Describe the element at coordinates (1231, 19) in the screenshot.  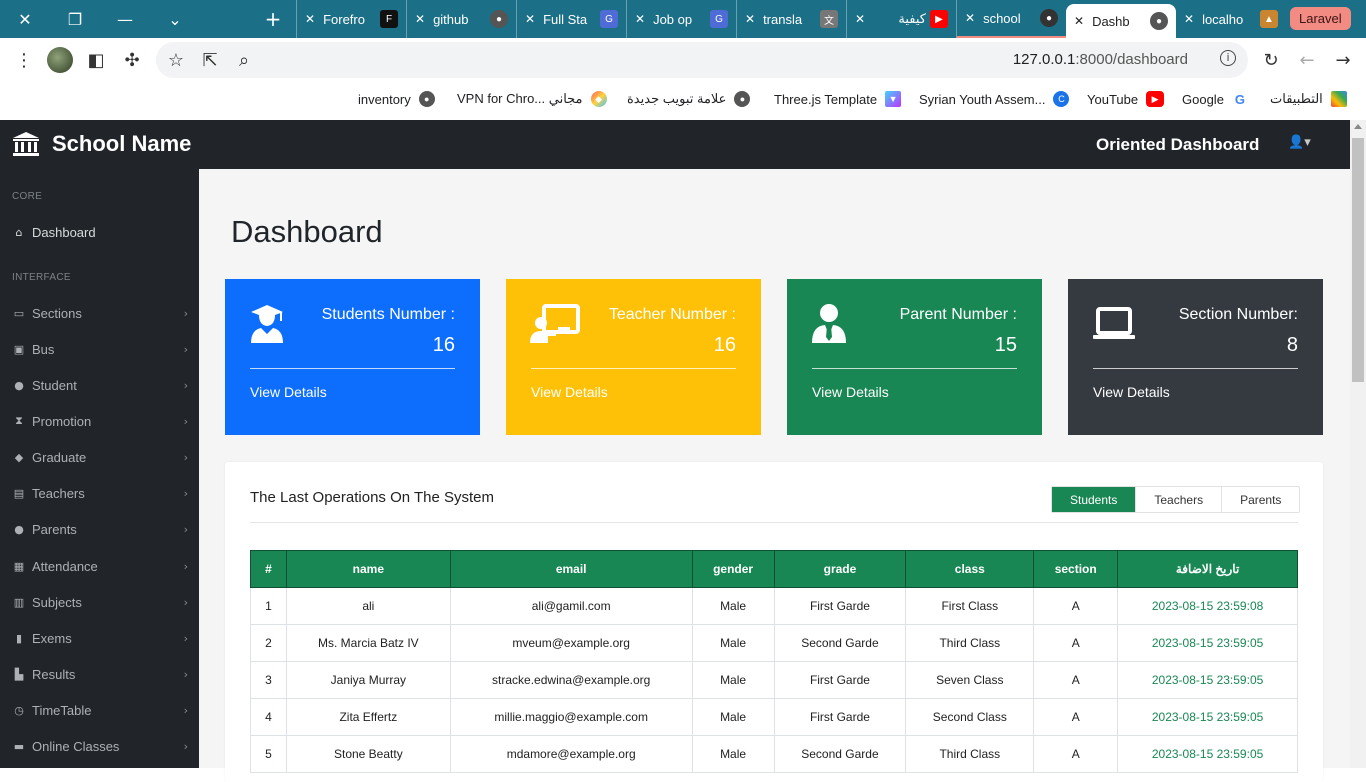
I see `browser-tab: ✕ localho ▲` at that location.